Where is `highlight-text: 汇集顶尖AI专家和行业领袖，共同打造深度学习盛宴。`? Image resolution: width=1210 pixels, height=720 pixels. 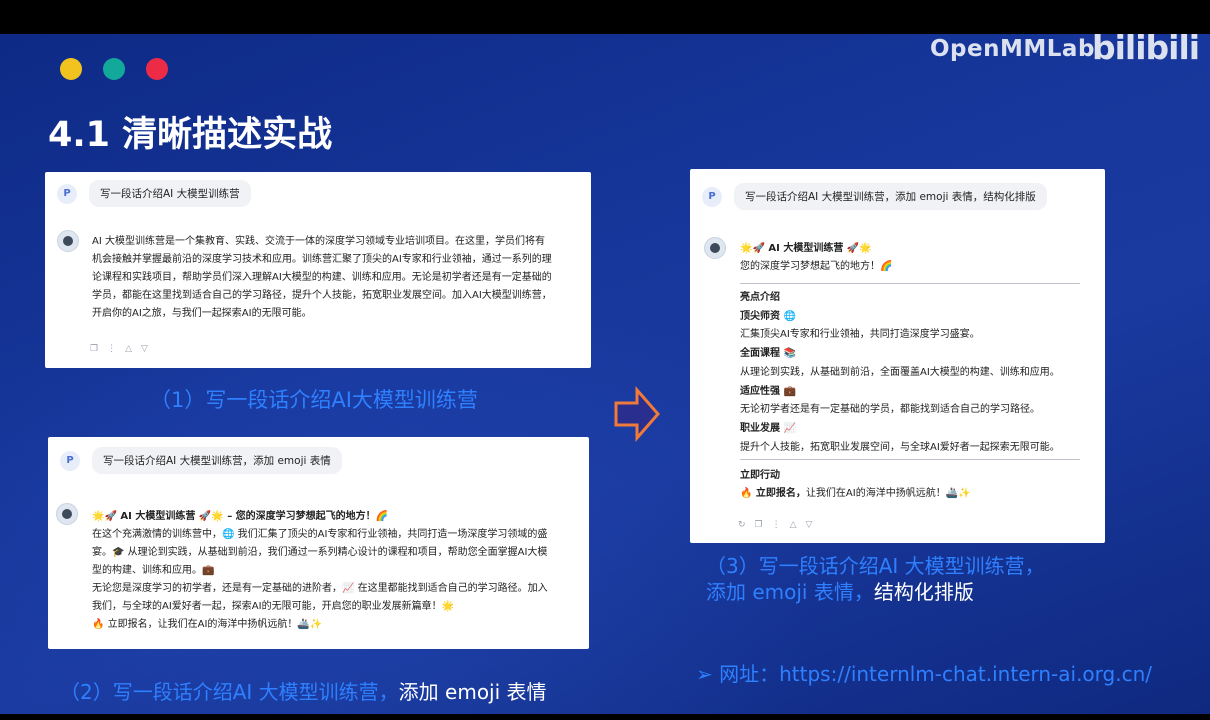 highlight-text: 汇集顶尖AI专家和行业领袖，共同打造深度学习盛宴。 is located at coordinates (860, 335).